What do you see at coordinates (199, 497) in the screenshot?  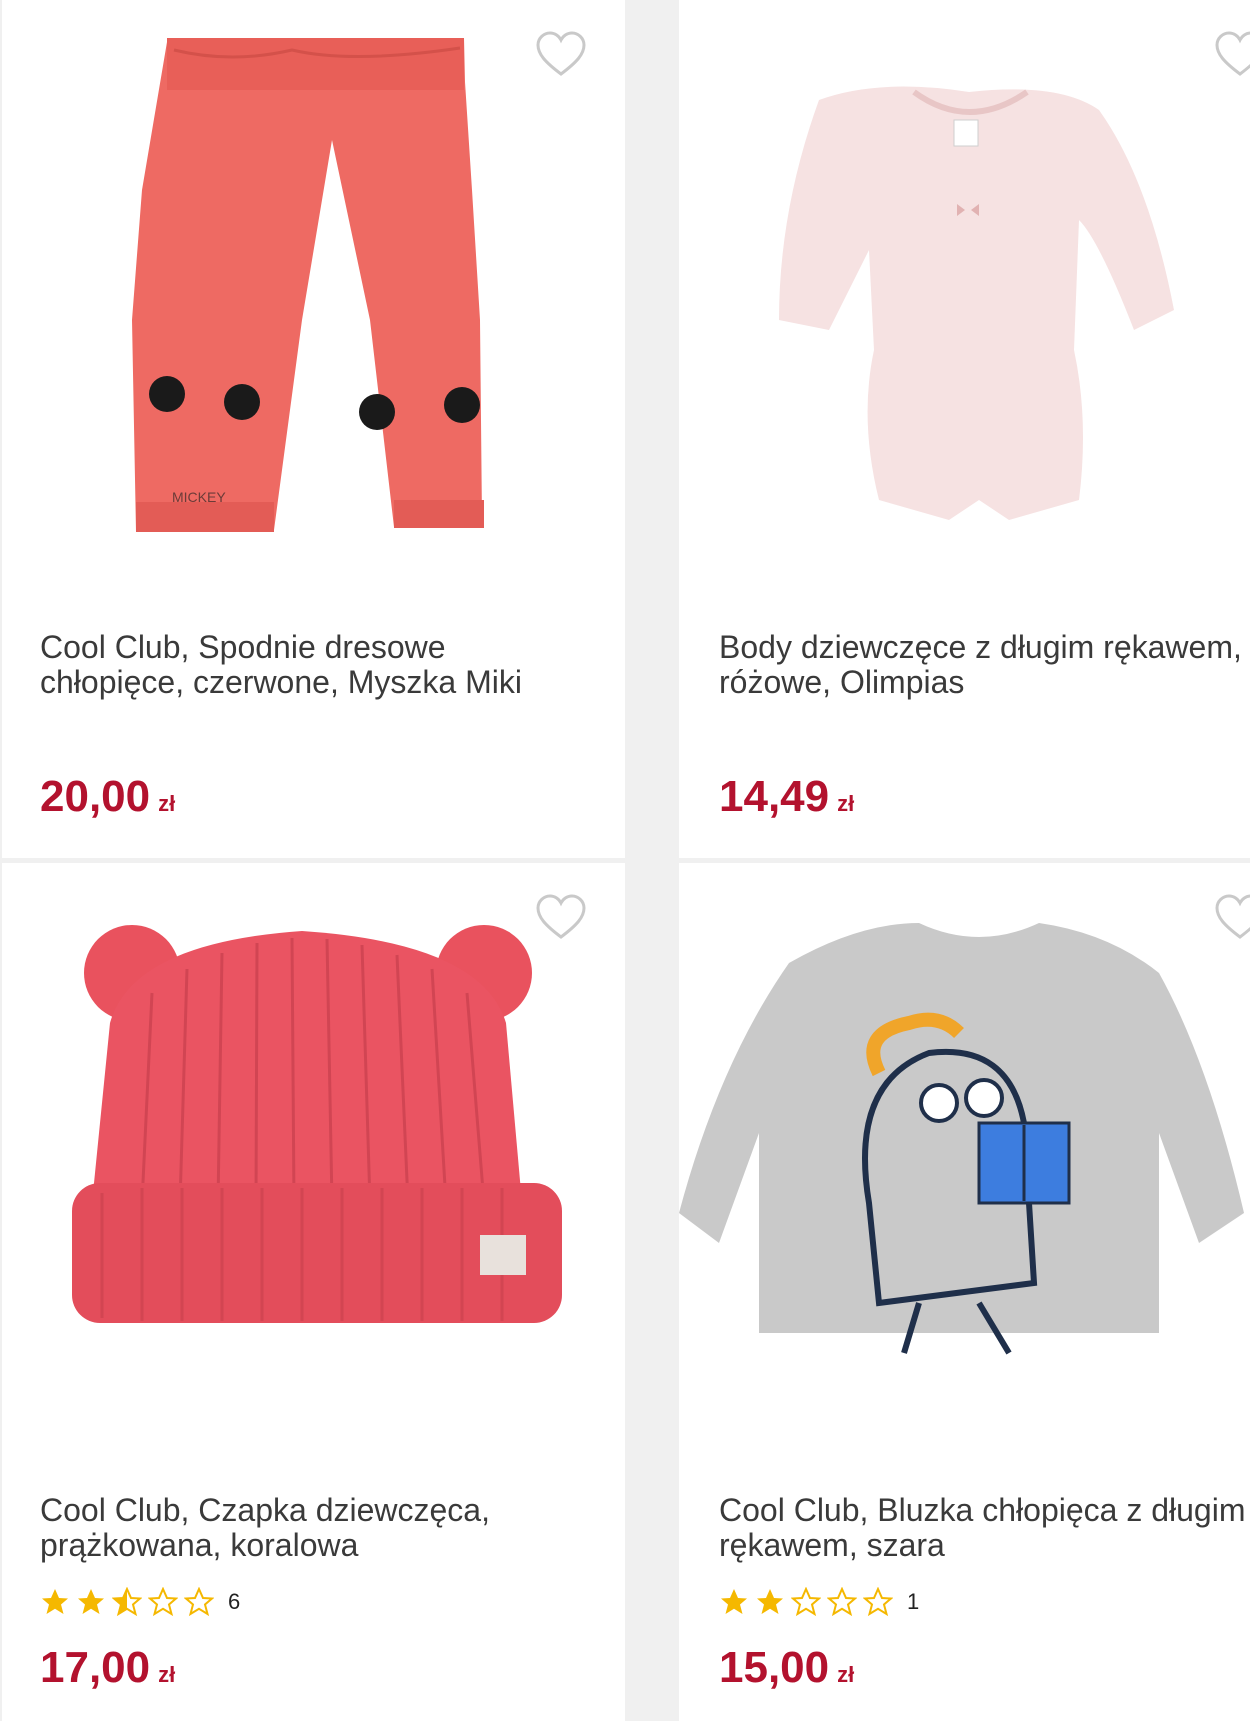 I see `print-text: MICKEY` at bounding box center [199, 497].